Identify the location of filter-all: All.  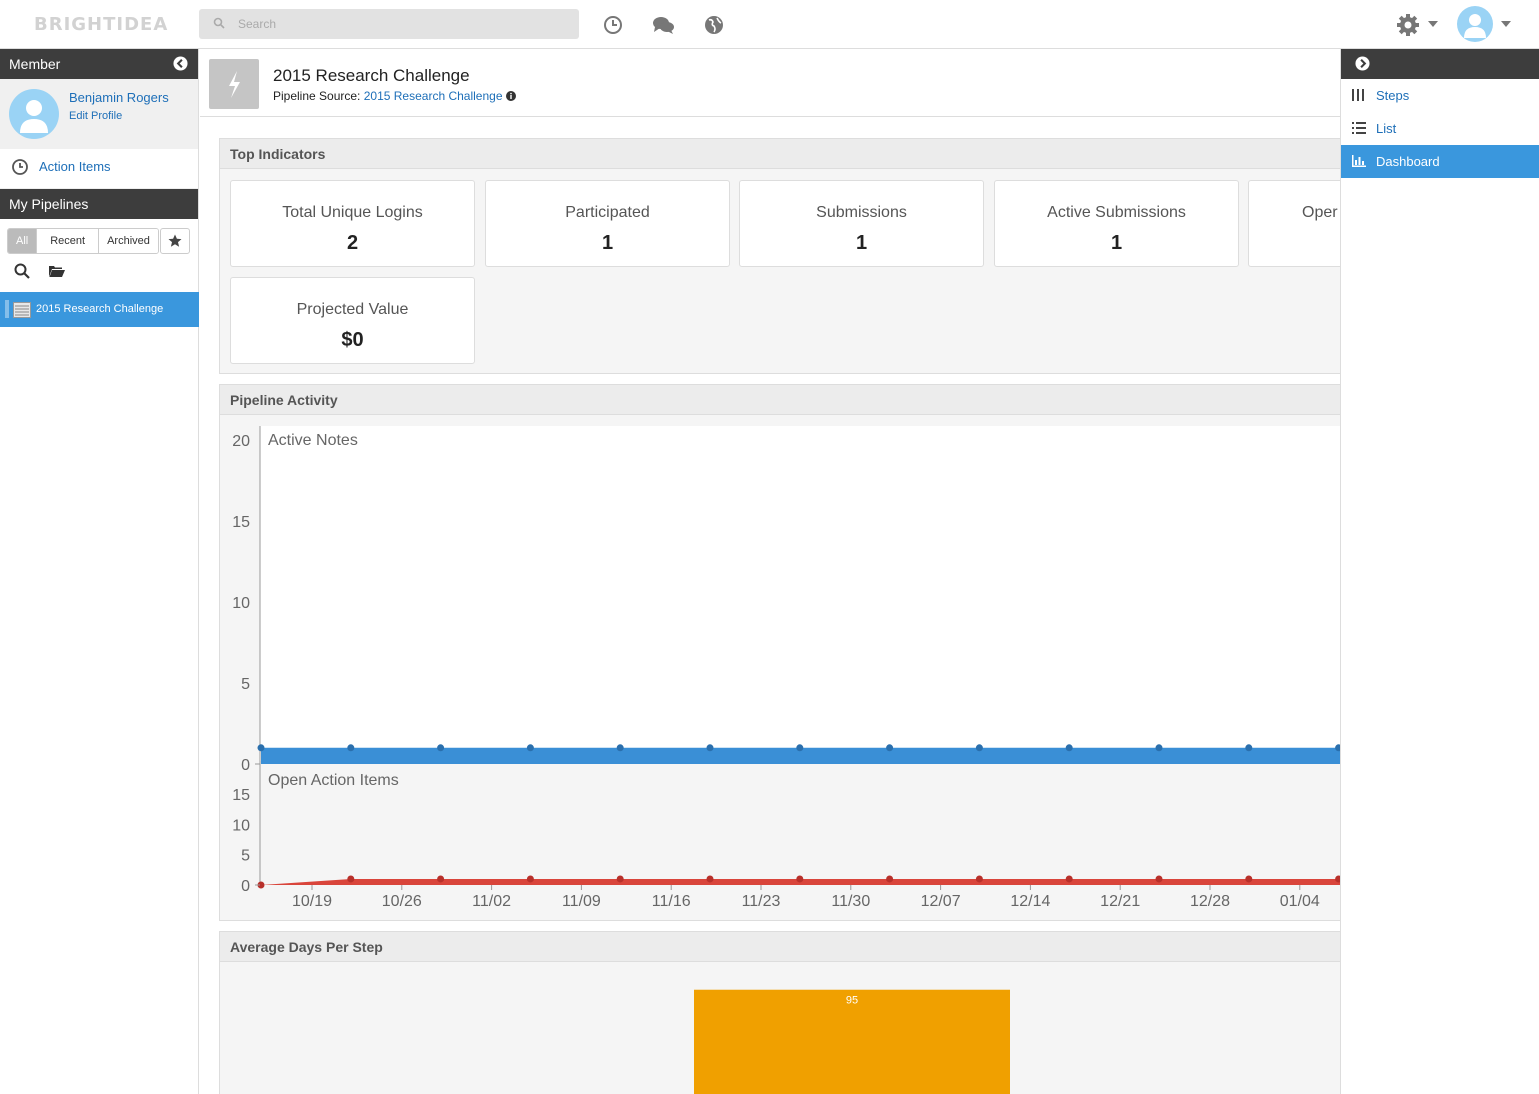
(23, 241).